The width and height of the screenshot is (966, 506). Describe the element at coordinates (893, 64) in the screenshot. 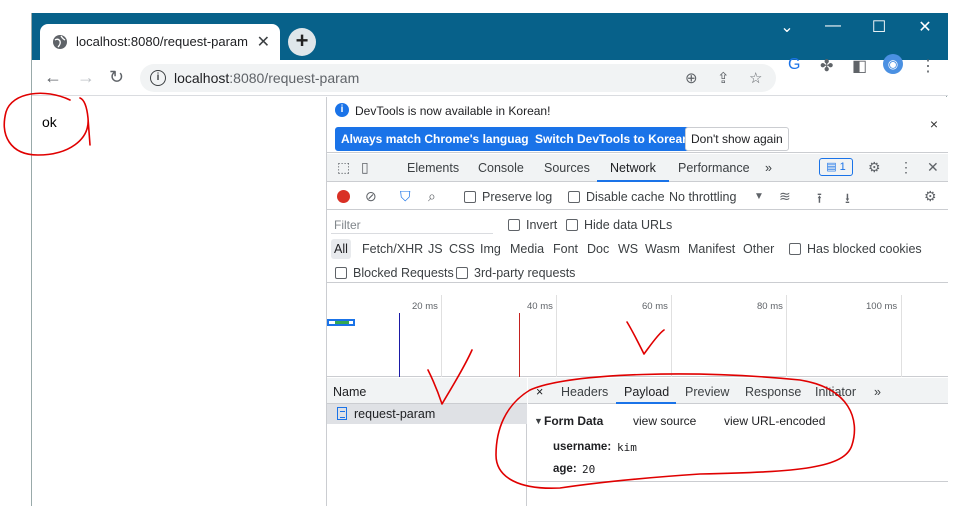

I see `profile-avatar-icon: ◉` at that location.